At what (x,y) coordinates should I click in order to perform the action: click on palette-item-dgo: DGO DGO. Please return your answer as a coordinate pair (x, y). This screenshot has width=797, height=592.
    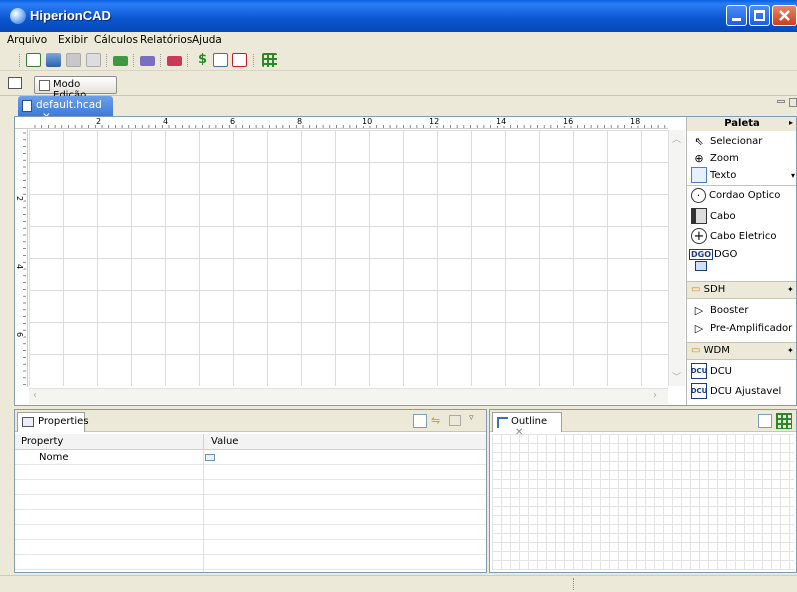
    Looking at the image, I should click on (713, 260).